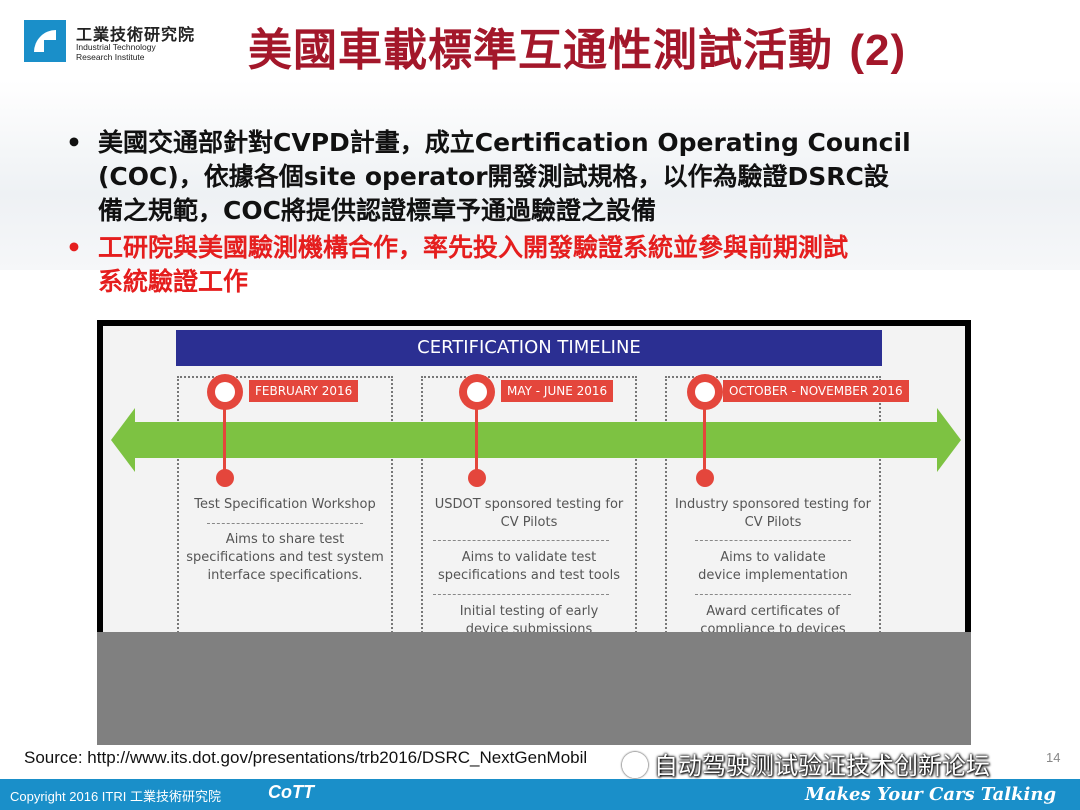 The width and height of the screenshot is (1080, 810). Describe the element at coordinates (635, 765) in the screenshot. I see `wechat-icon` at that location.